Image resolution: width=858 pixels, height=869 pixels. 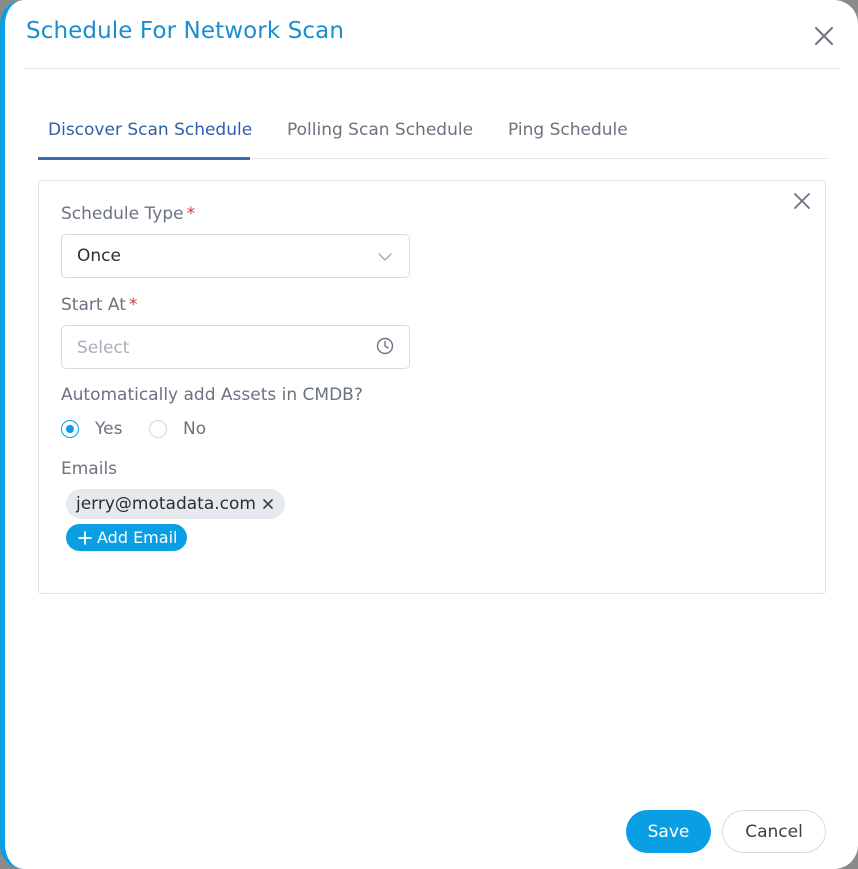 What do you see at coordinates (166, 504) in the screenshot?
I see `email-chip-text: jerry@motadata.com` at bounding box center [166, 504].